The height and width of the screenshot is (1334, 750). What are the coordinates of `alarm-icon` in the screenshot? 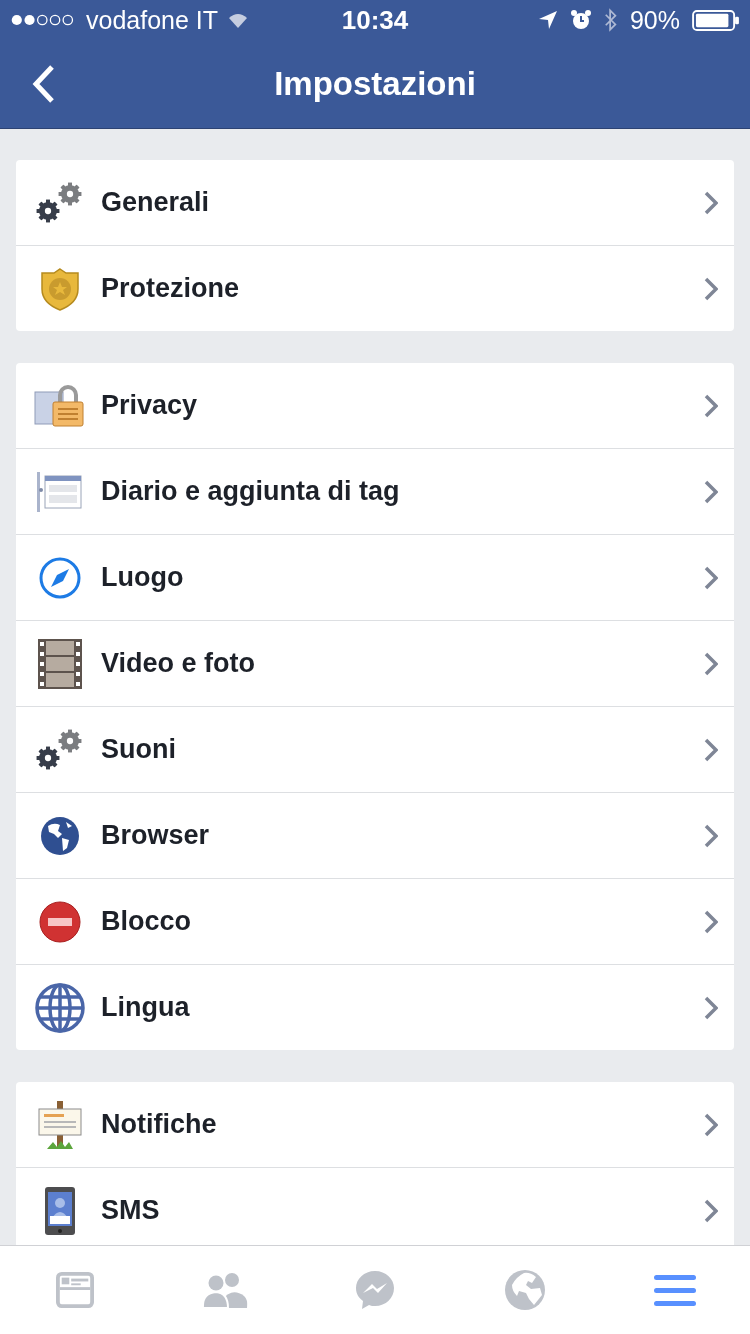 It's located at (580, 20).